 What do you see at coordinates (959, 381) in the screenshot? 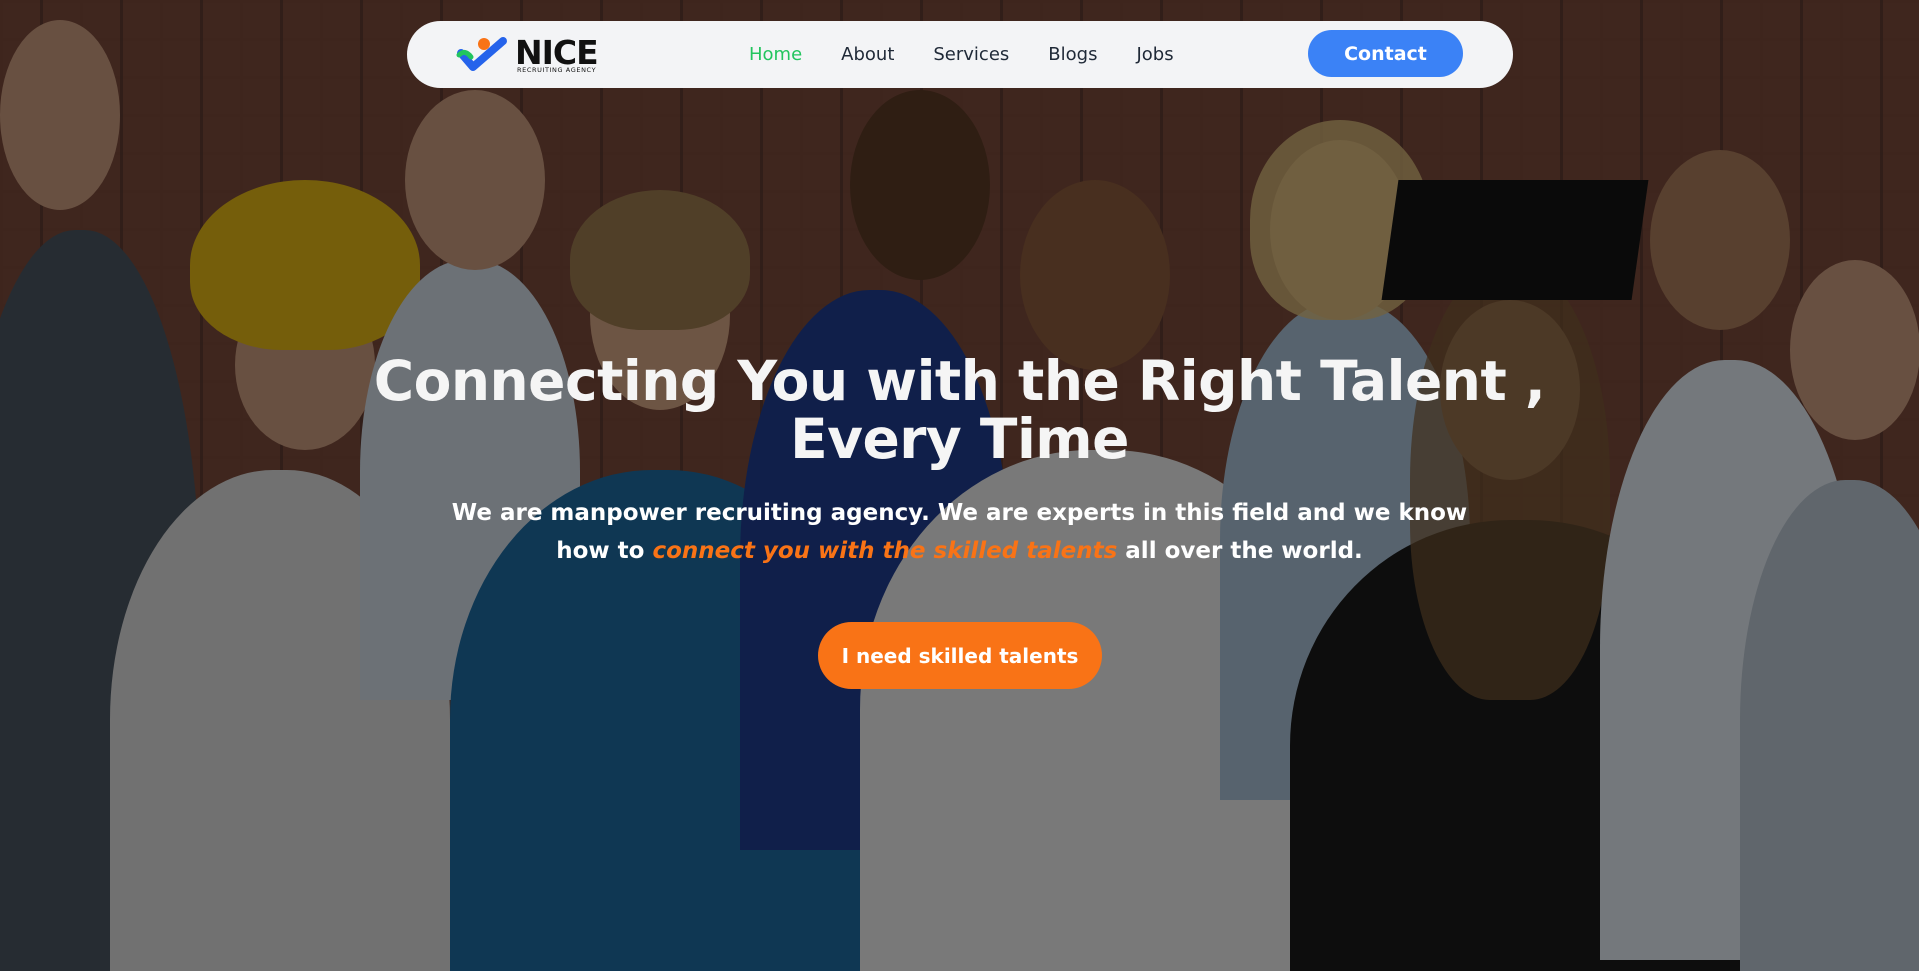
I see `hero-title-line-1: Connecting You with the Right Talent ,` at bounding box center [959, 381].